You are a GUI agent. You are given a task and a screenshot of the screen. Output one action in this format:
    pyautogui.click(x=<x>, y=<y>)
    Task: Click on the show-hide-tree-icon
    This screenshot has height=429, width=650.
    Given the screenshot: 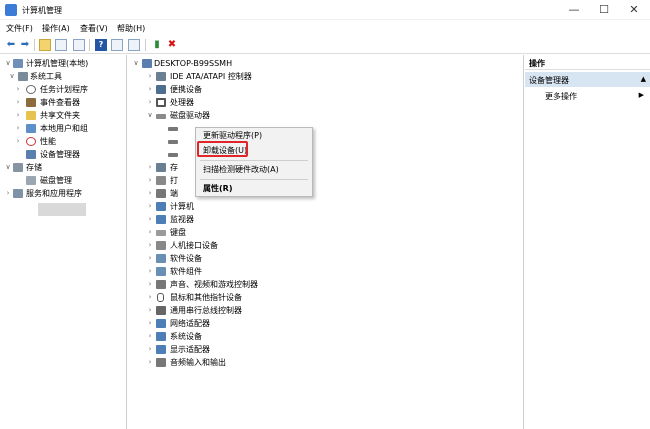 What is the action you would take?
    pyautogui.click(x=61, y=45)
    